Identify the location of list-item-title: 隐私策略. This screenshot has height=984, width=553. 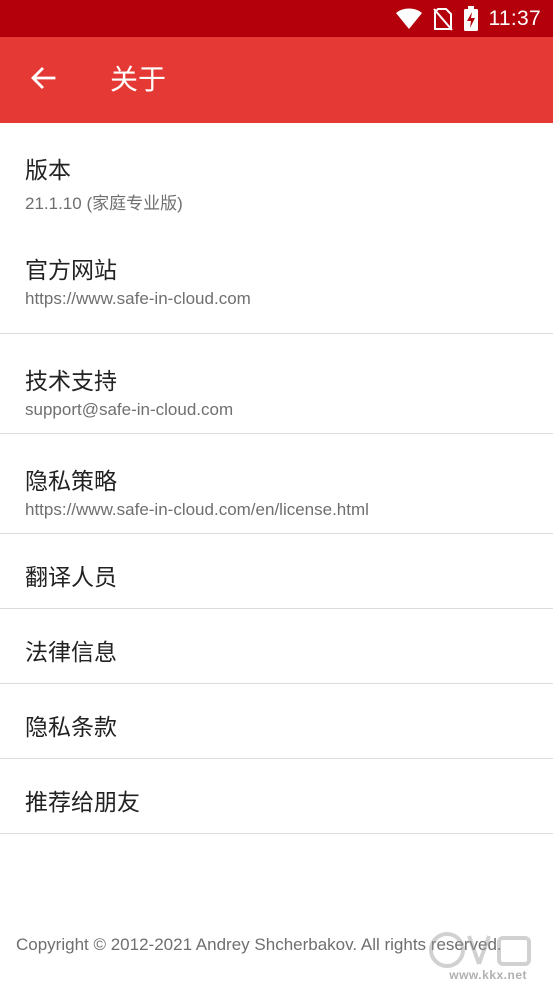
(71, 482).